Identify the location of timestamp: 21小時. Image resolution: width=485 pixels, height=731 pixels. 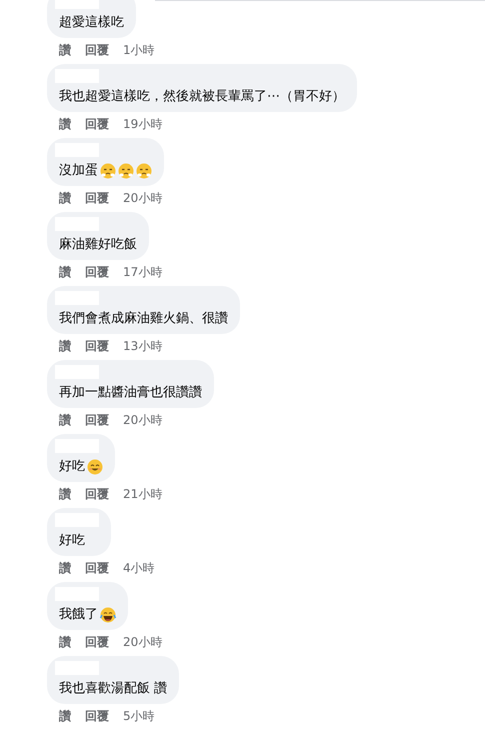
(142, 494).